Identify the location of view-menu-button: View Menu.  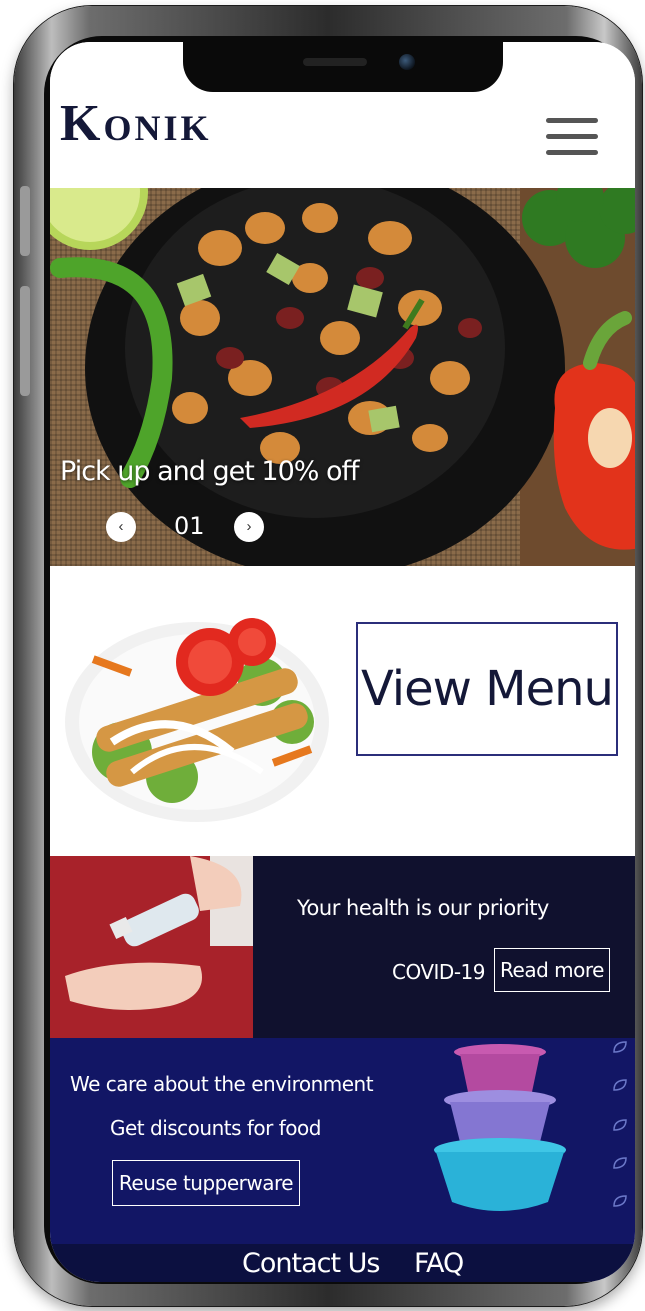
(487, 689).